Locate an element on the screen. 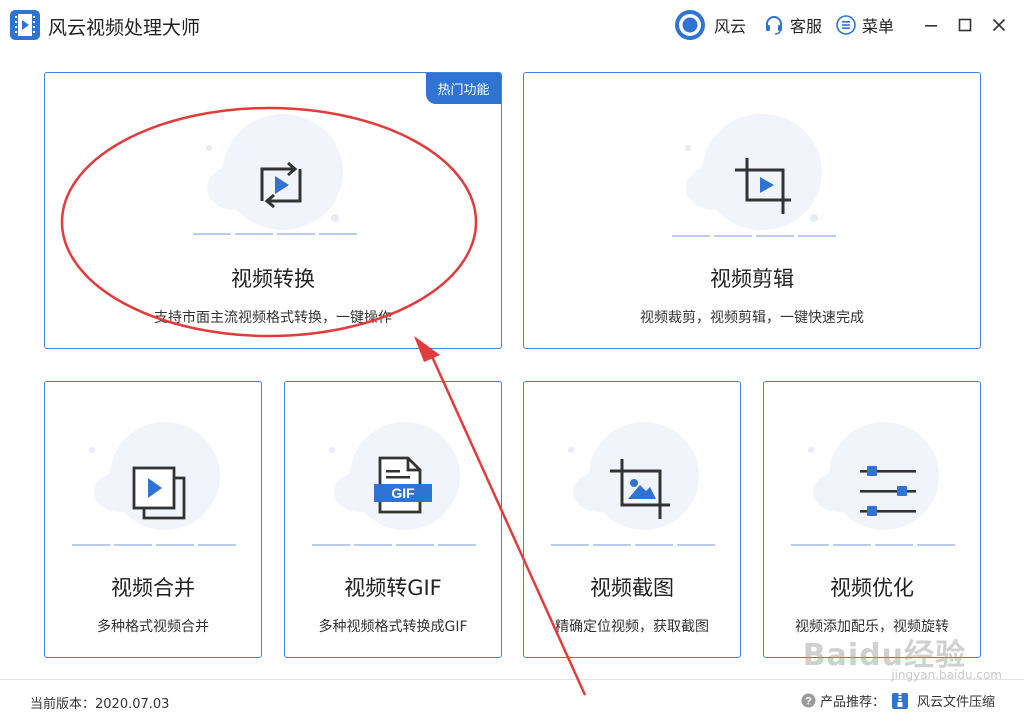 The width and height of the screenshot is (1024, 720). card-title: 视频转GIF is located at coordinates (393, 588).